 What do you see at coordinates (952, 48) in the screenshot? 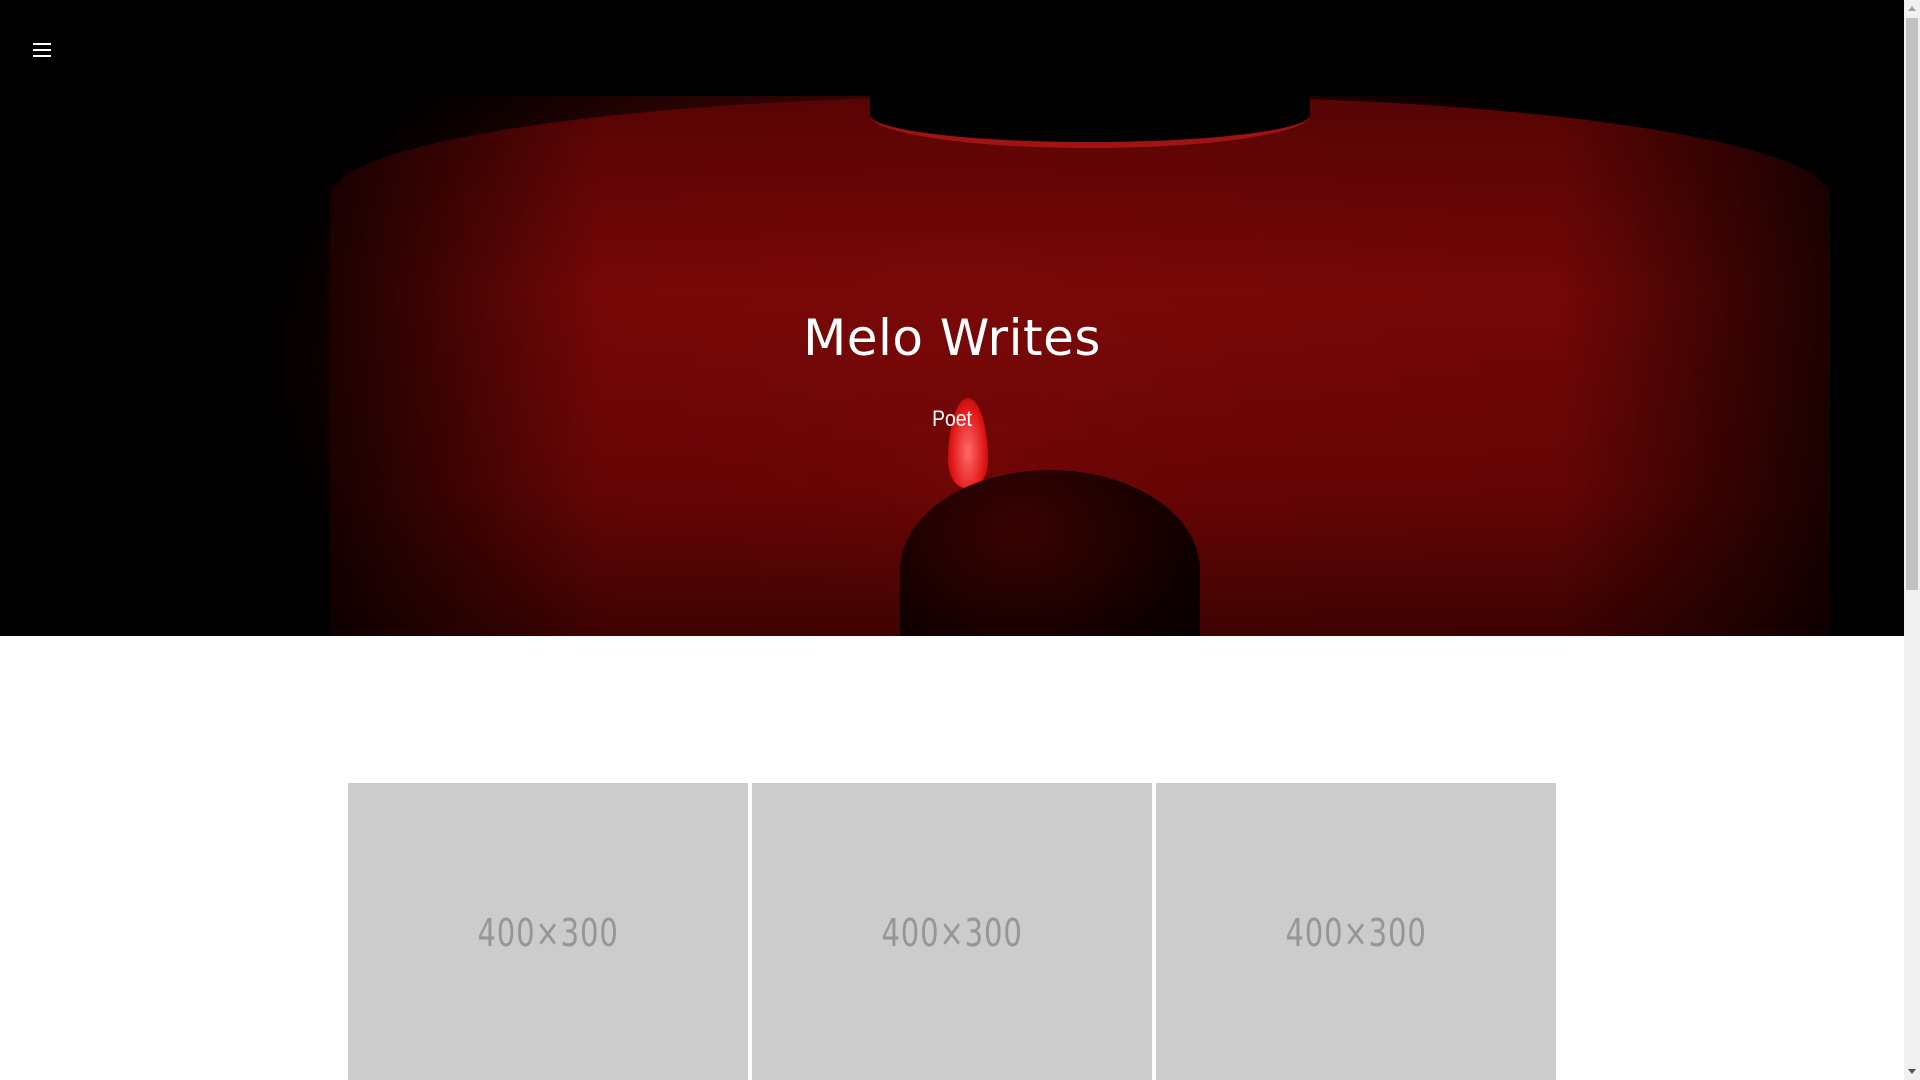
I see `top-bar` at bounding box center [952, 48].